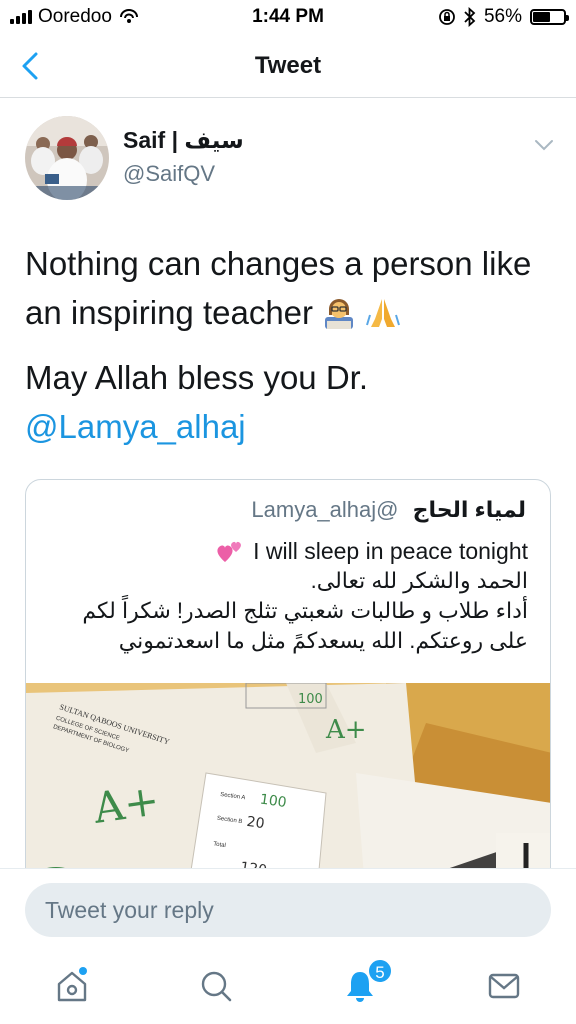 This screenshot has width=576, height=1024. I want to click on author-name: Saif | سيف, so click(183, 140).